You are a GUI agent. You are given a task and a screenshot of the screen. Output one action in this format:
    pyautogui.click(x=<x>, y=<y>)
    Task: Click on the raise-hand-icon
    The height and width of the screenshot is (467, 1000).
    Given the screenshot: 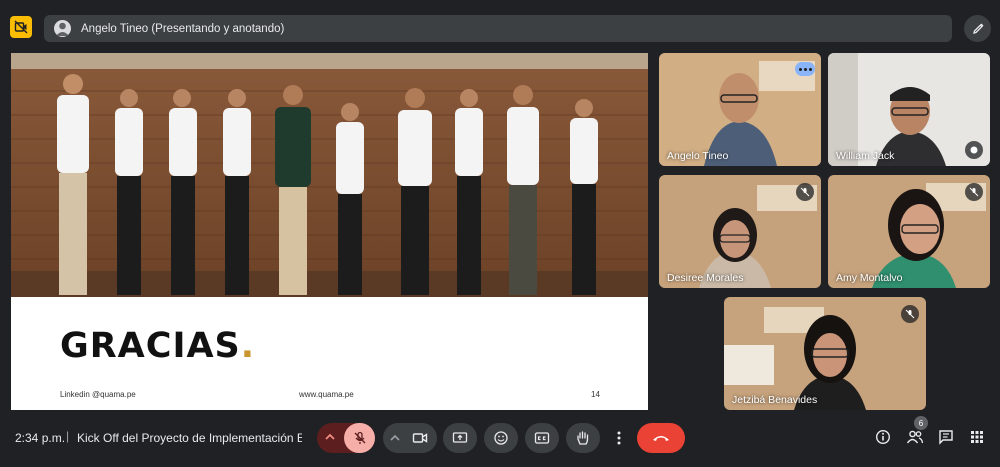 What is the action you would take?
    pyautogui.click(x=583, y=438)
    